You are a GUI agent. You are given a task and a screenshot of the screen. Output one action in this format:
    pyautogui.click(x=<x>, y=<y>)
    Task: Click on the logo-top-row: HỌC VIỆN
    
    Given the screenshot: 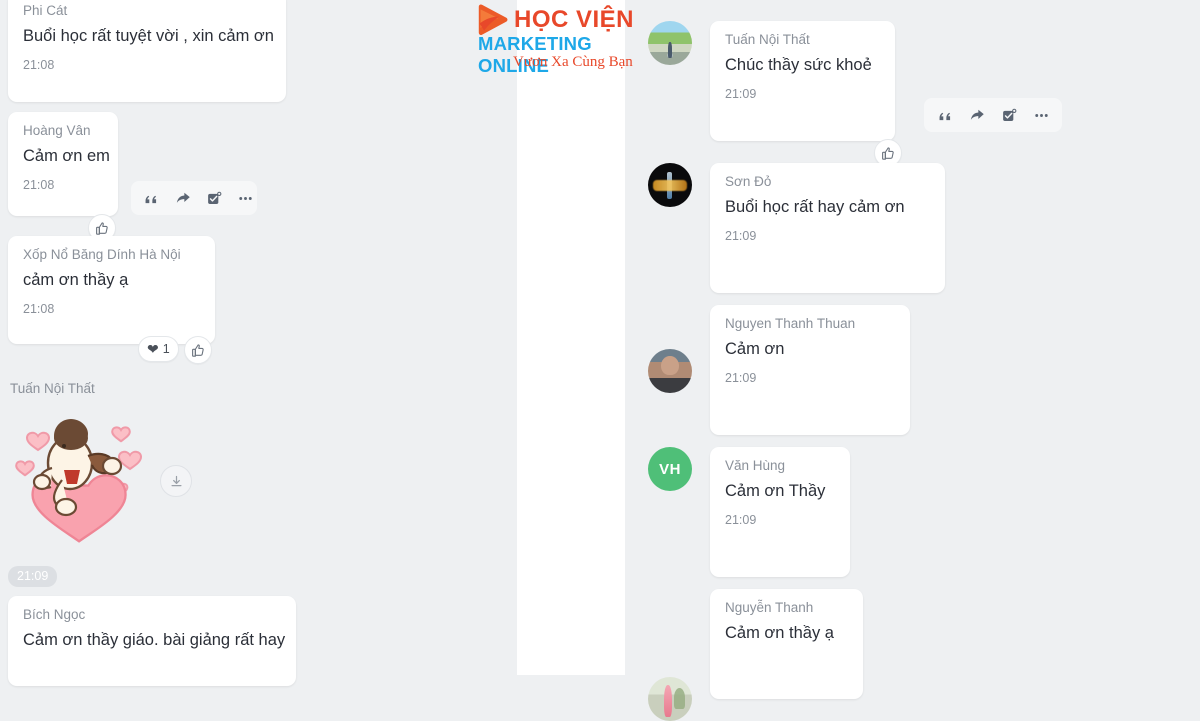 What is the action you would take?
    pyautogui.click(x=554, y=20)
    